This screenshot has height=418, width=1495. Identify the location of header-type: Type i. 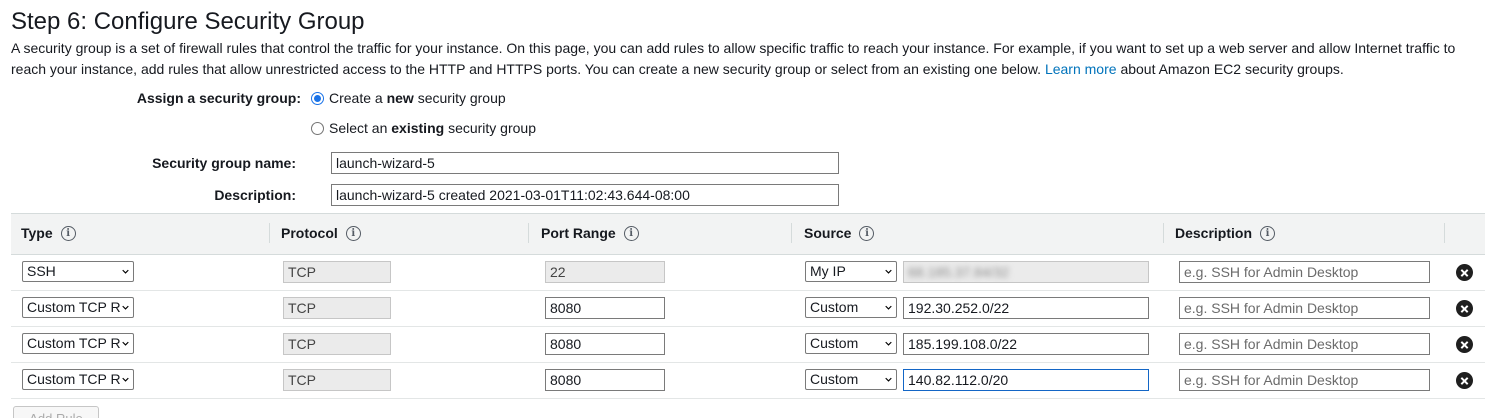
(48, 233).